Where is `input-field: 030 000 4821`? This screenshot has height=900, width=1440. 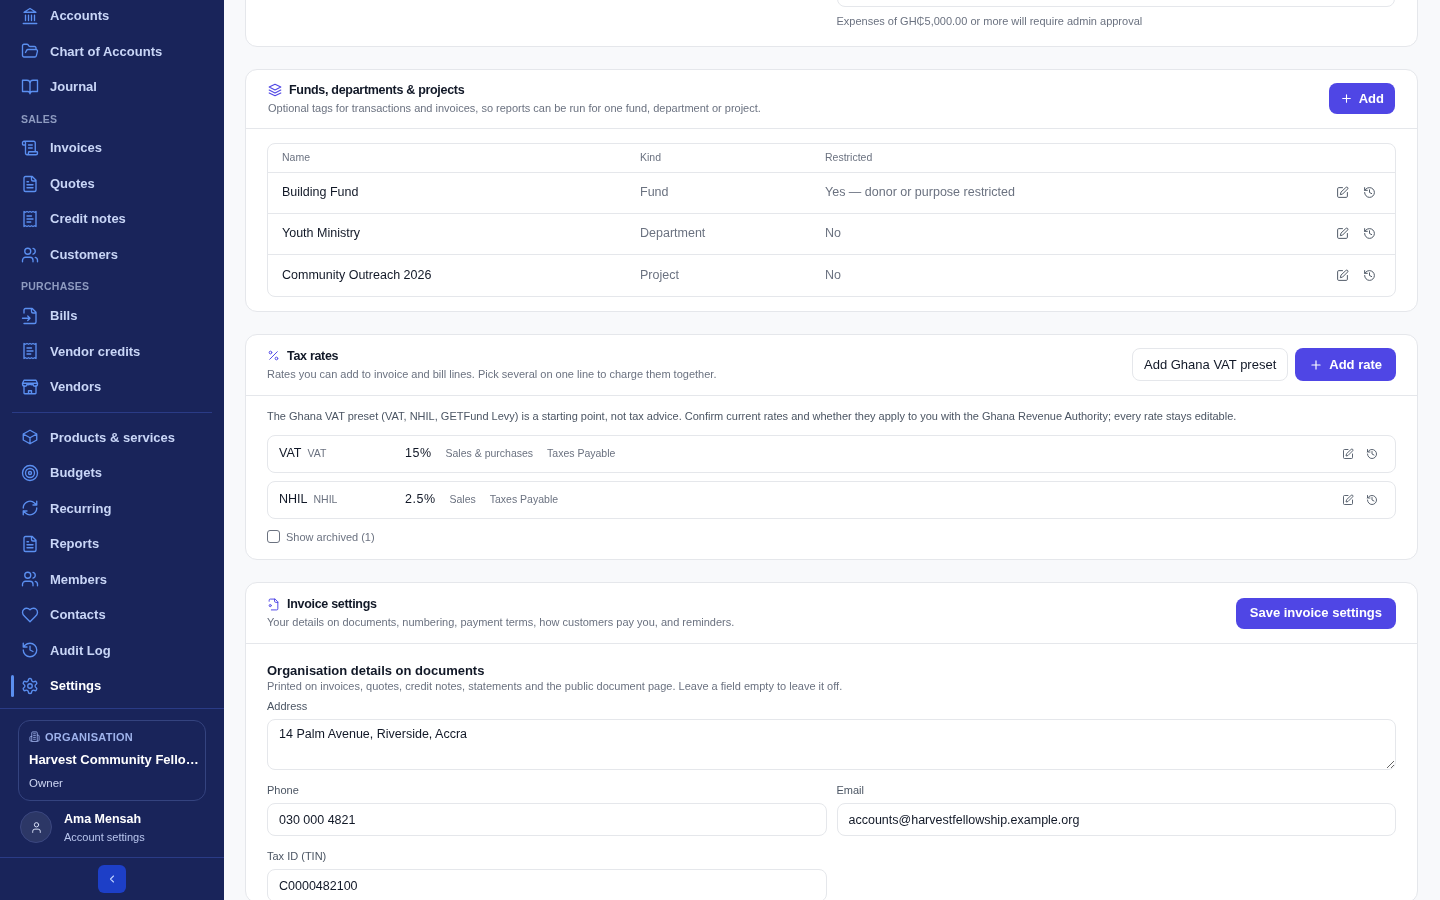
input-field: 030 000 4821 is located at coordinates (547, 819).